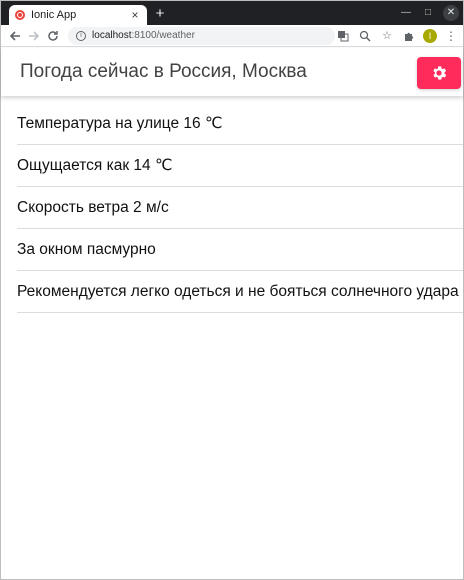 This screenshot has width=464, height=580. Describe the element at coordinates (135, 15) in the screenshot. I see `tab-close-icon: ×` at that location.